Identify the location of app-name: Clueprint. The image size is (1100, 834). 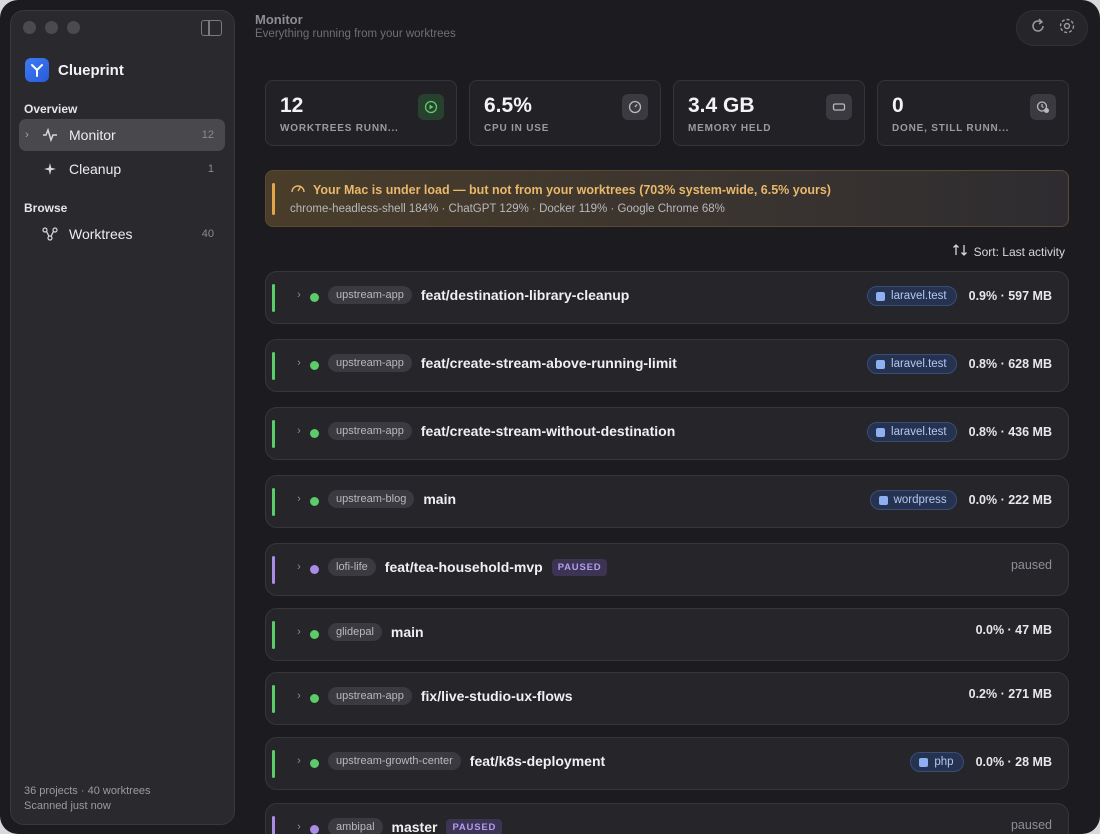
(91, 70).